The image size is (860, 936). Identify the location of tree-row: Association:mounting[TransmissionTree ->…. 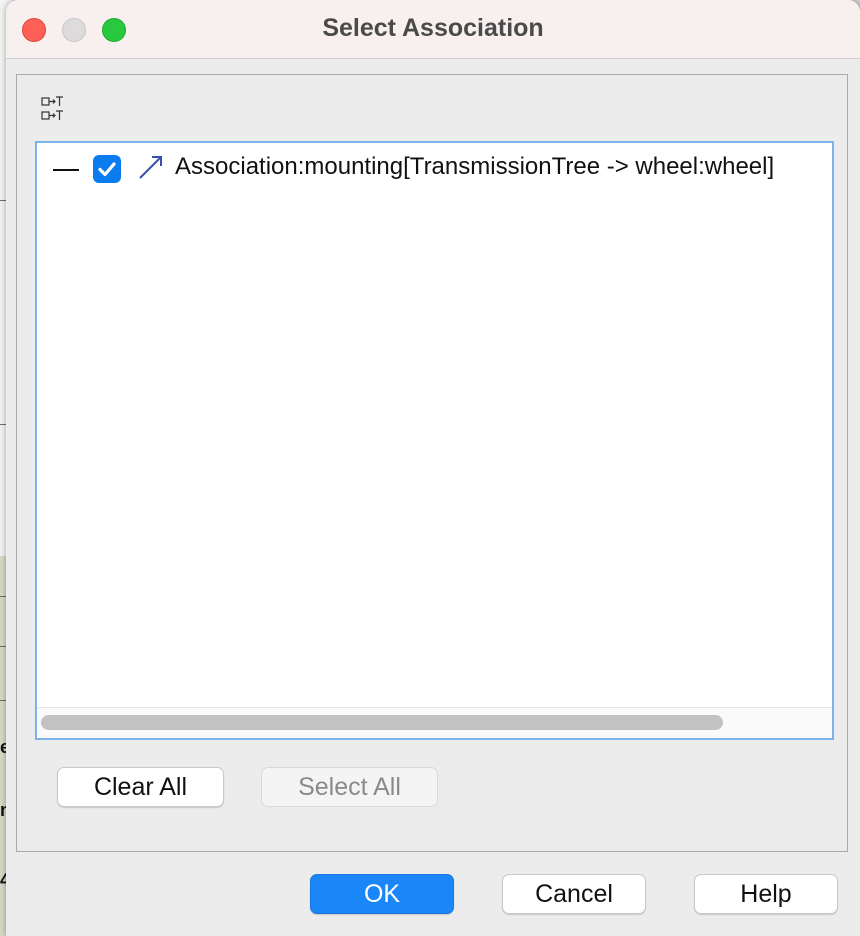
(434, 168).